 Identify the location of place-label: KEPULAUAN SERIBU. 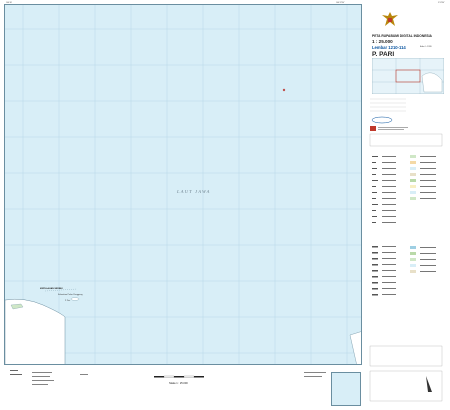
(51, 289).